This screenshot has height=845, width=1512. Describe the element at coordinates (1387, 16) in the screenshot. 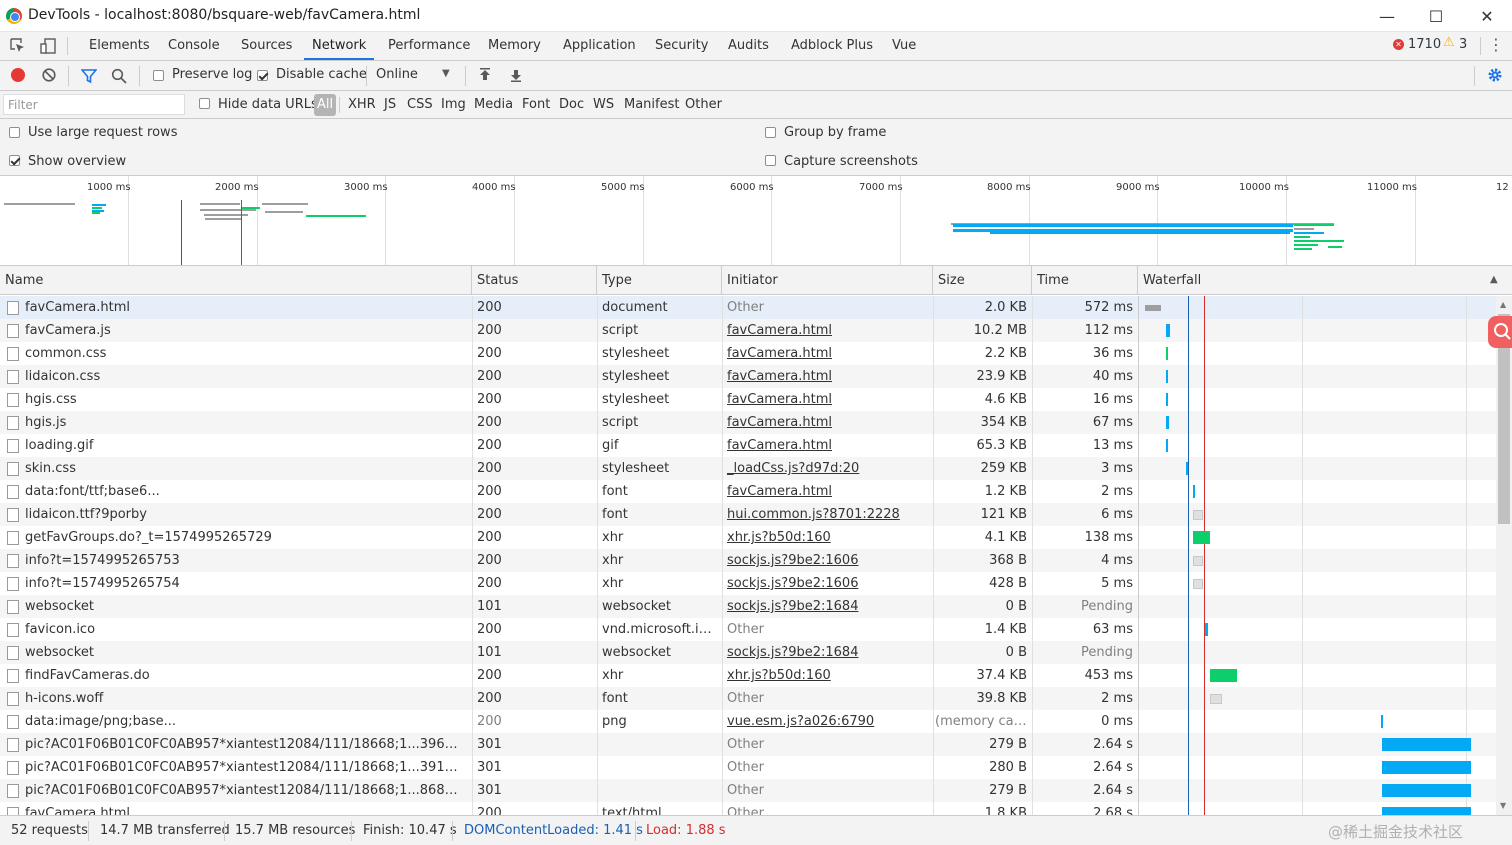

I see `minimize-button: —` at that location.